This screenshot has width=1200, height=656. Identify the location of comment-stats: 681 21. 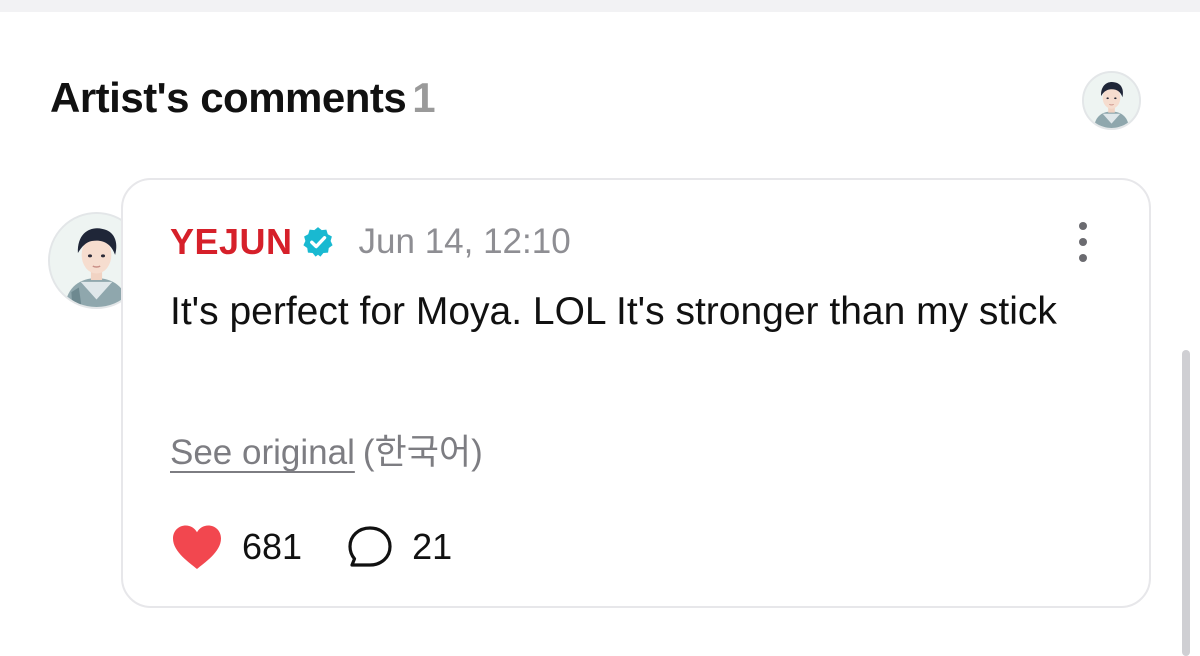
(311, 547).